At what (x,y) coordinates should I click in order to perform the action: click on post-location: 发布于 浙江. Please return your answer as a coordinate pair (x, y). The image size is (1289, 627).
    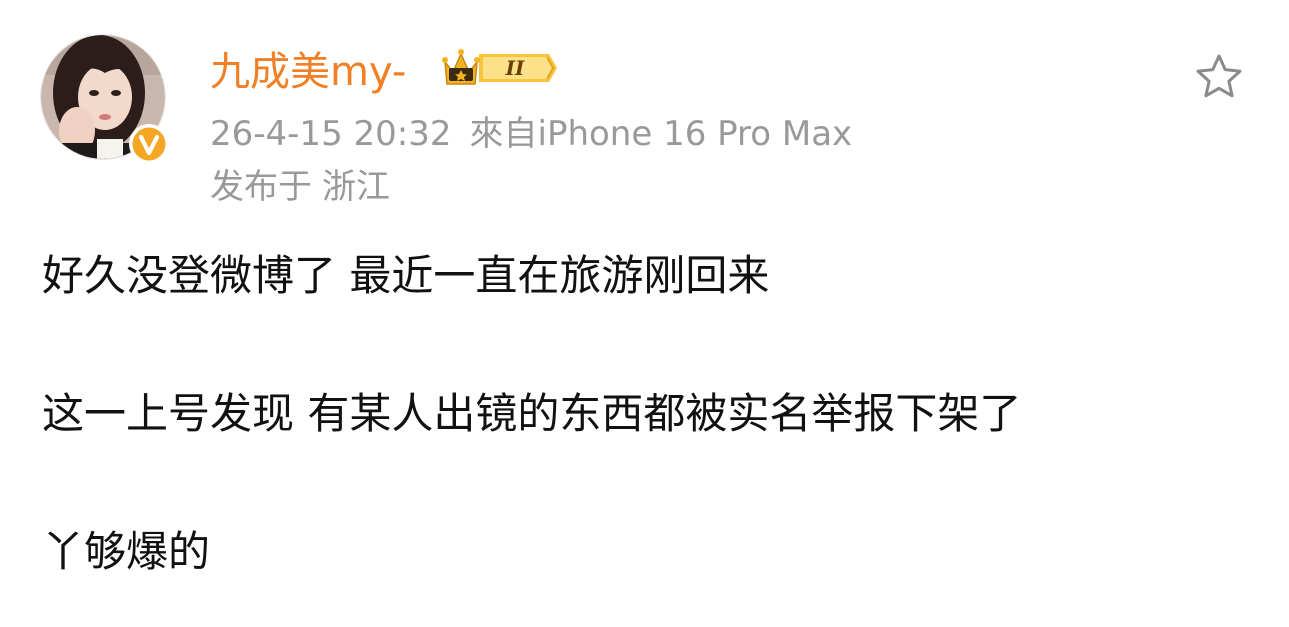
    Looking at the image, I should click on (300, 187).